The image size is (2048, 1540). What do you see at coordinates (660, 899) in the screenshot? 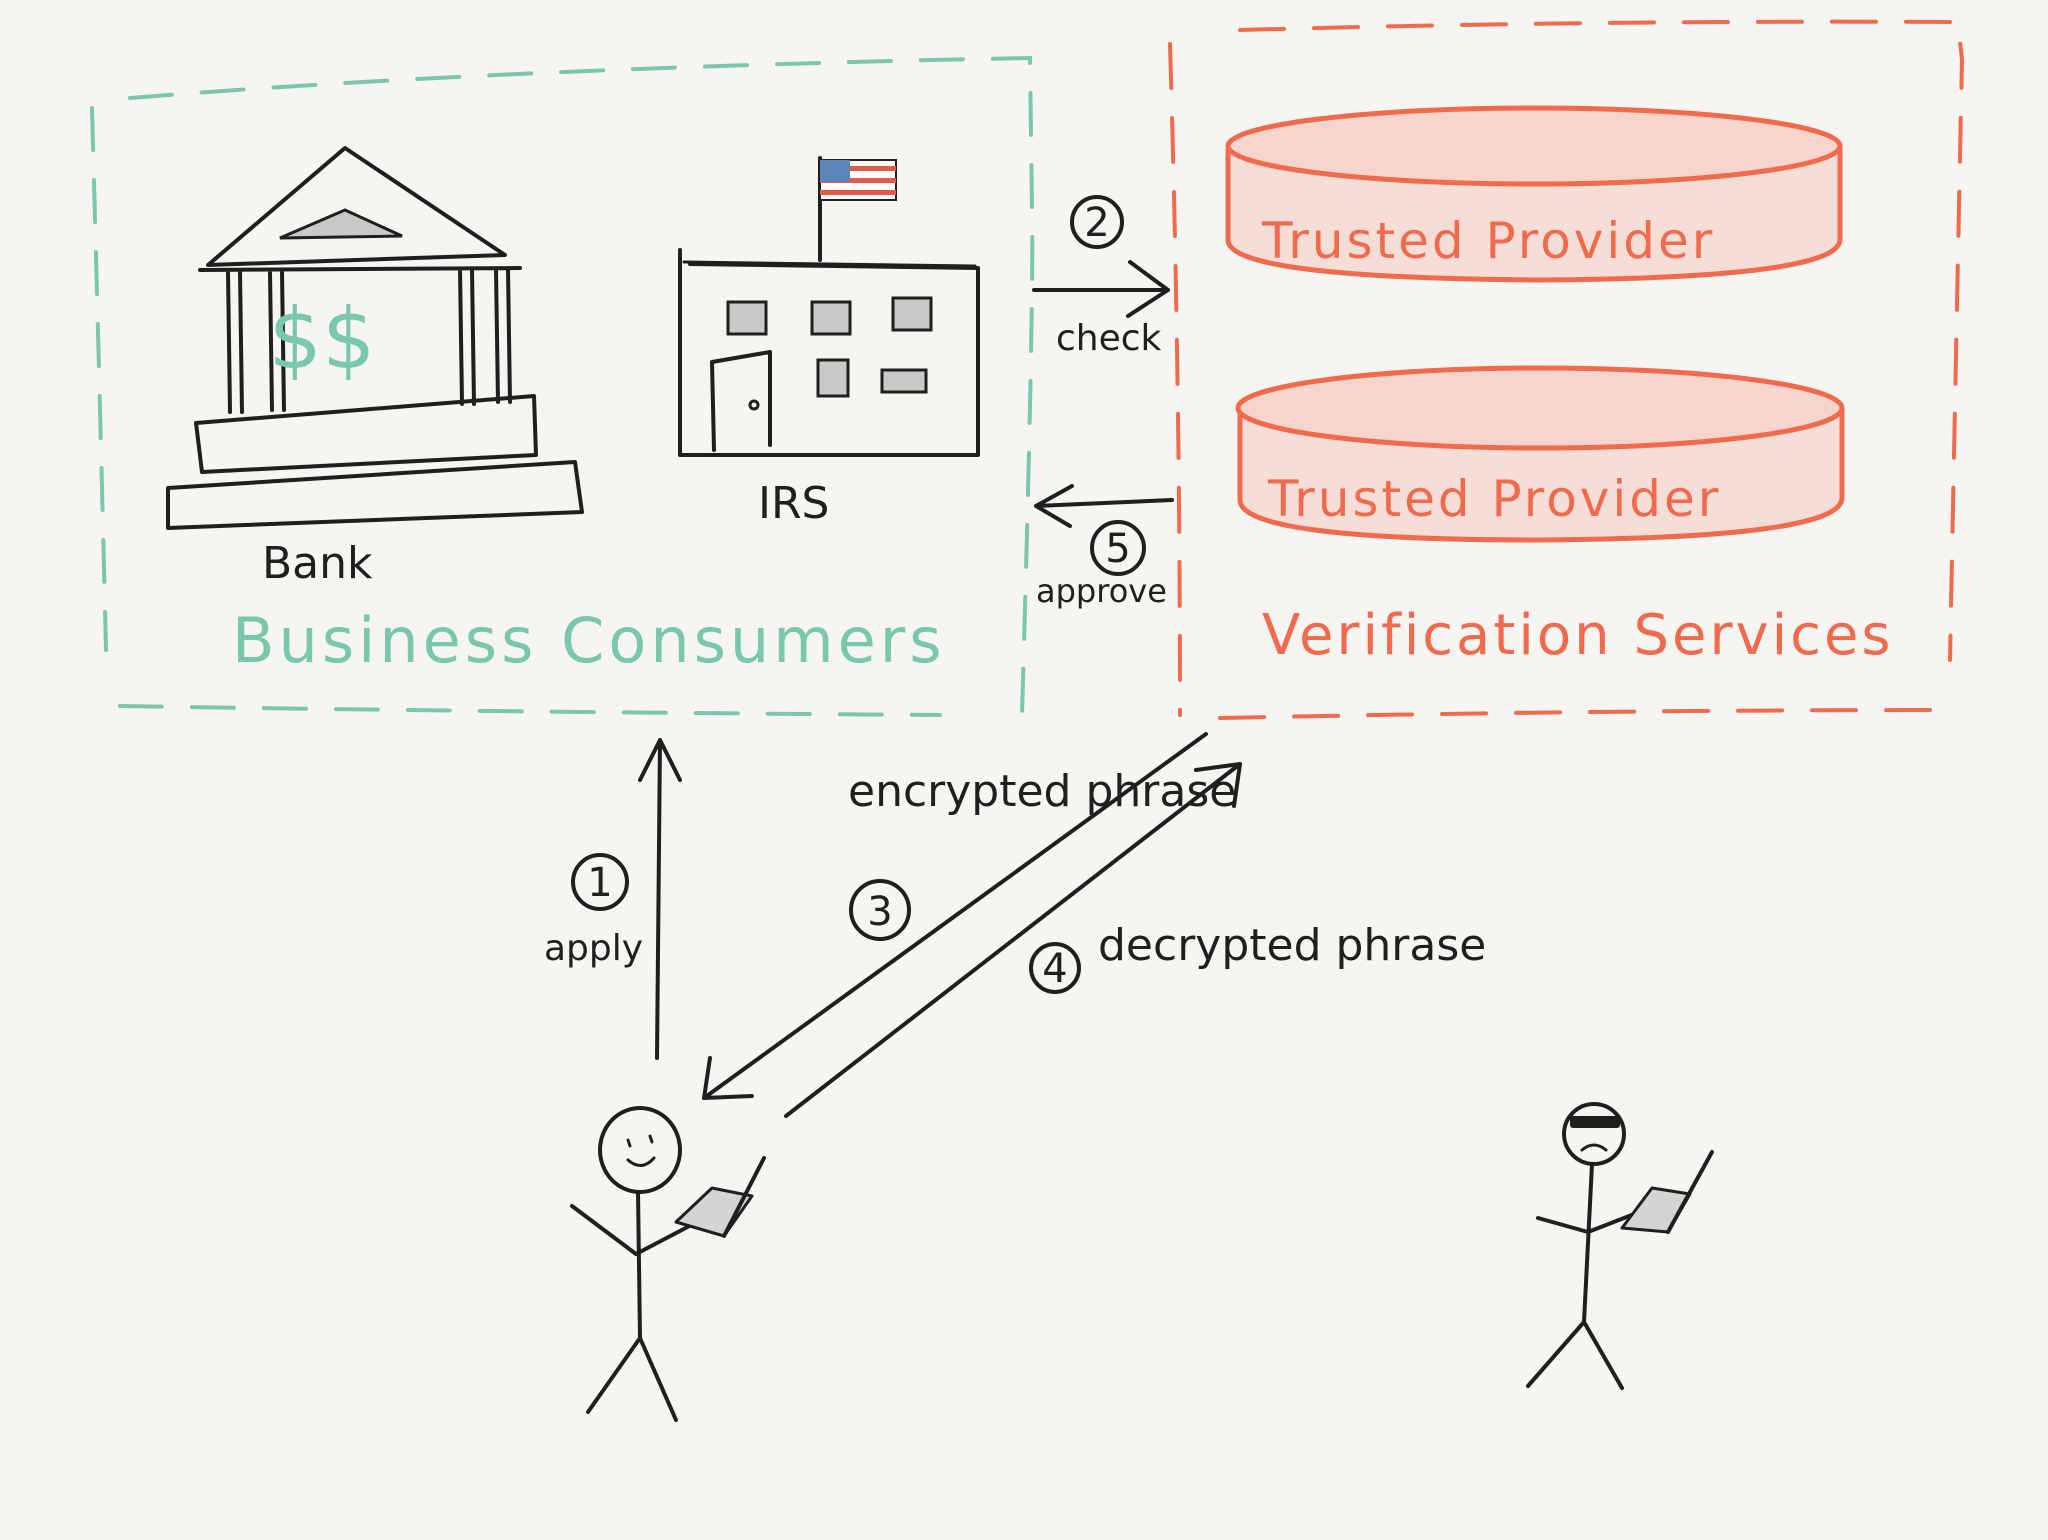
I see `apply-arrow` at bounding box center [660, 899].